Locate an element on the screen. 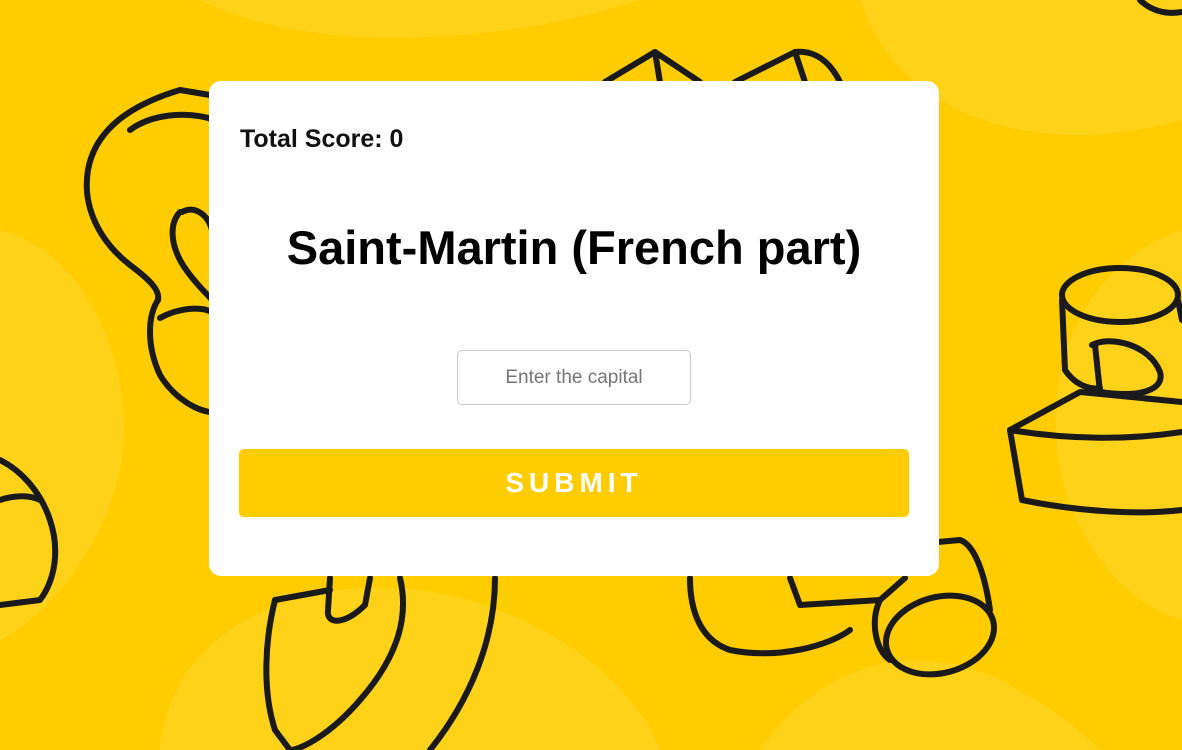 Image resolution: width=1182 pixels, height=750 pixels. country-name: Saint-Martin (French part) is located at coordinates (574, 247).